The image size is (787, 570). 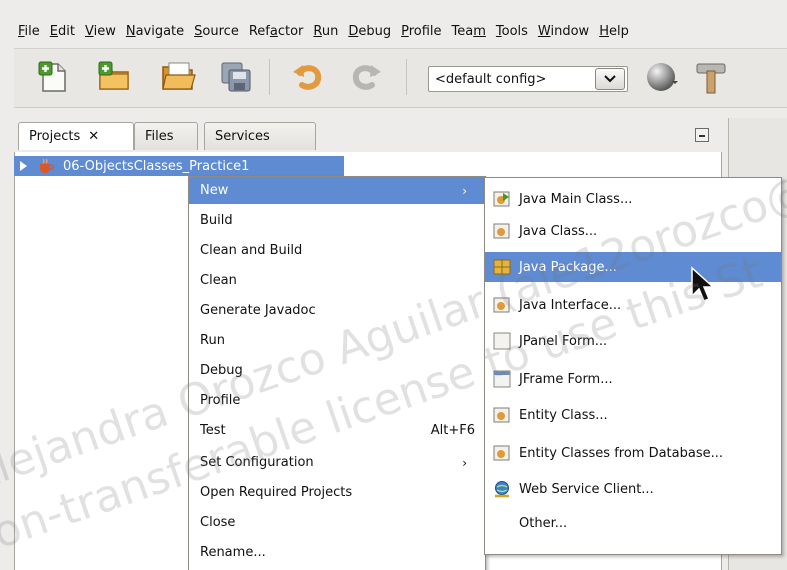 I want to click on java-main-class-icon, so click(x=501, y=199).